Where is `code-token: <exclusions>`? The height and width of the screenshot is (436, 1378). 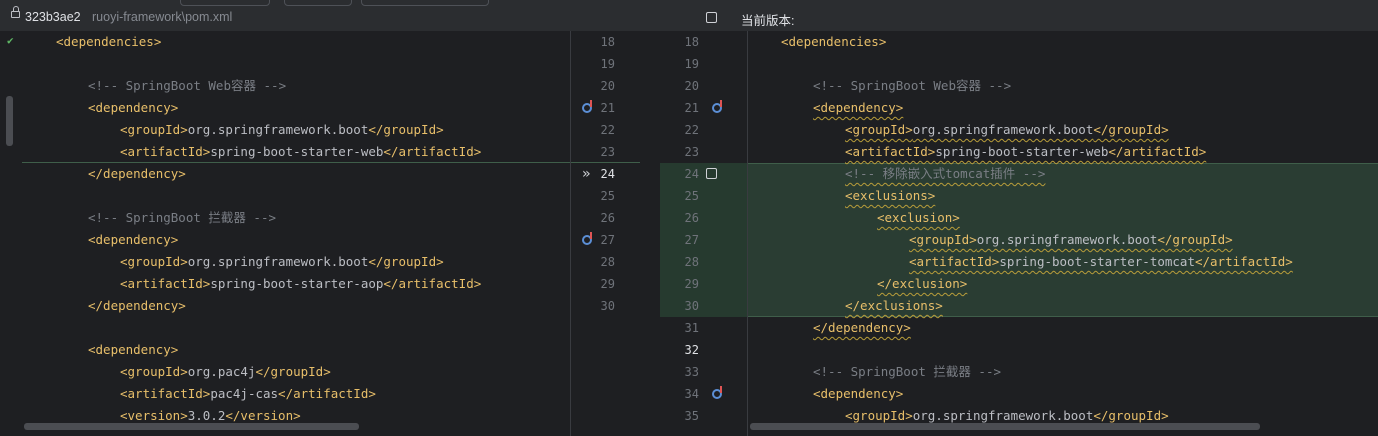
code-token: <exclusions> is located at coordinates (890, 195).